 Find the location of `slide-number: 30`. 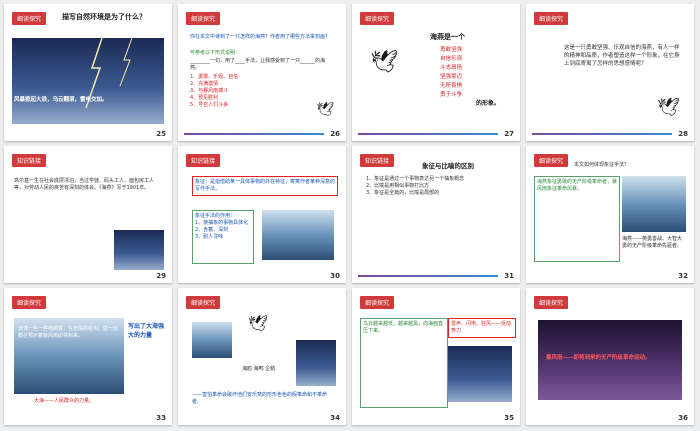

slide-number: 30 is located at coordinates (335, 276).